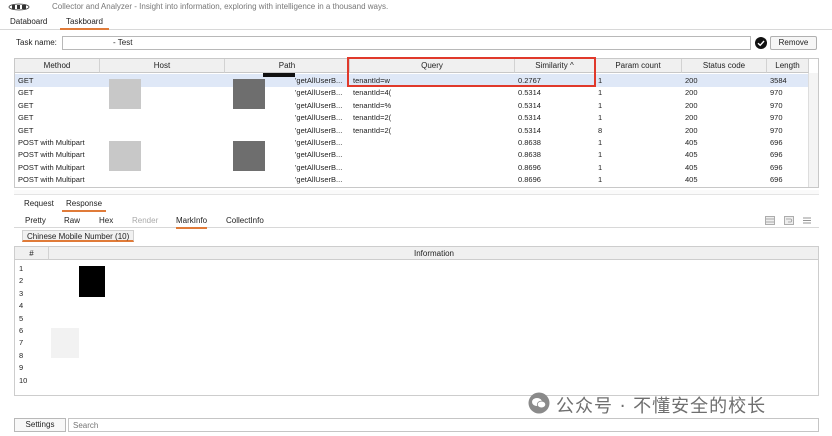  I want to click on cell-param-count: 8, so click(600, 130).